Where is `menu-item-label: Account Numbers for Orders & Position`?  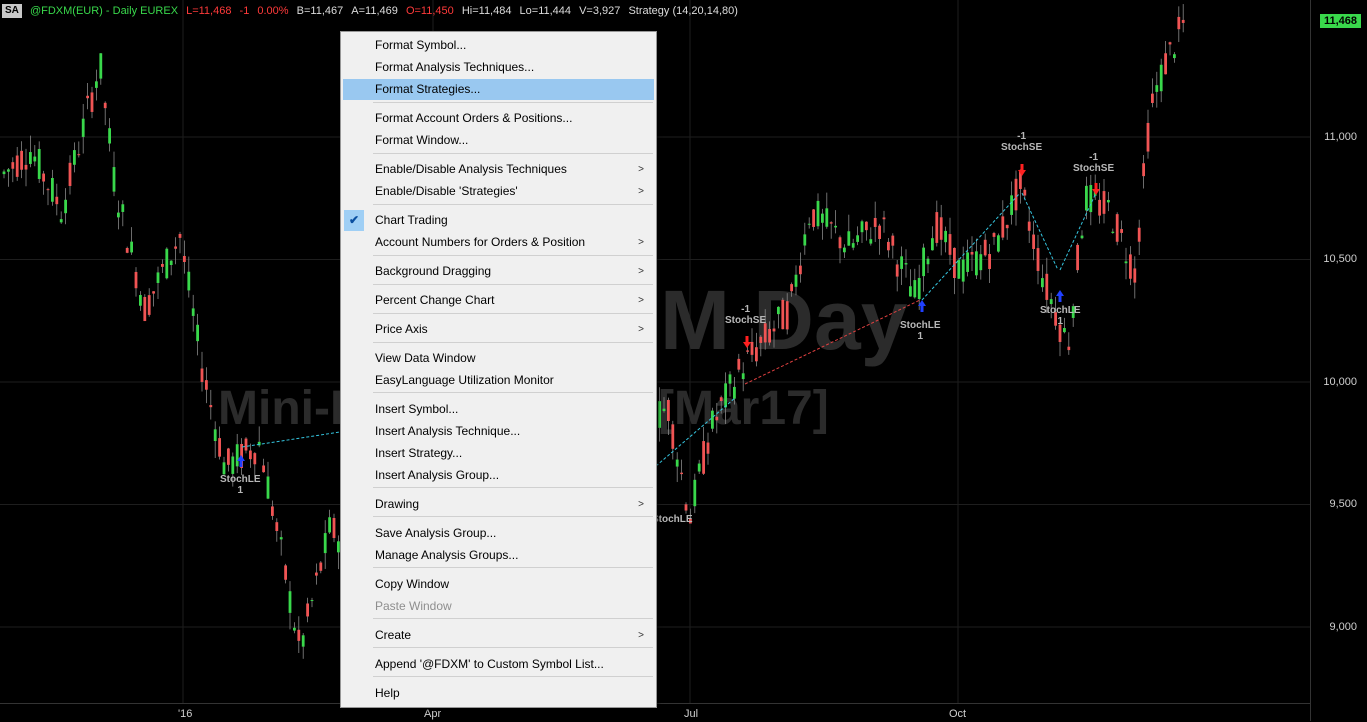 menu-item-label: Account Numbers for Orders & Position is located at coordinates (480, 242).